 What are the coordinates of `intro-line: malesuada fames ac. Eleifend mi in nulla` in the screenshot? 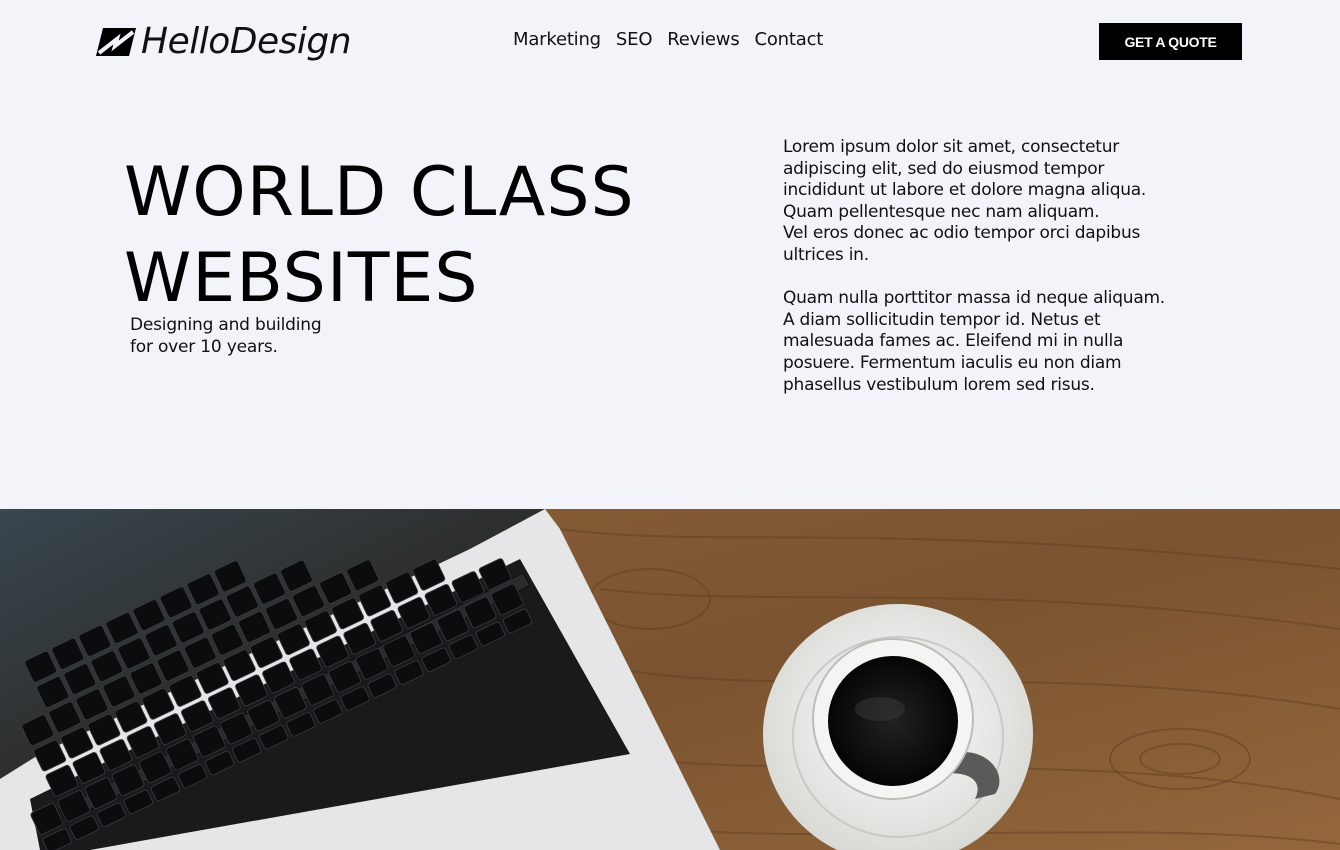 It's located at (953, 341).